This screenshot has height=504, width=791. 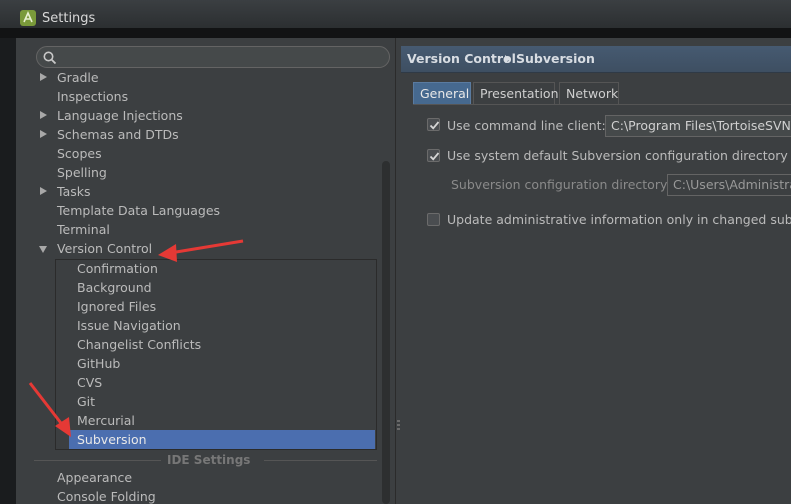 I want to click on tree-item-label: Subversion, so click(x=112, y=439).